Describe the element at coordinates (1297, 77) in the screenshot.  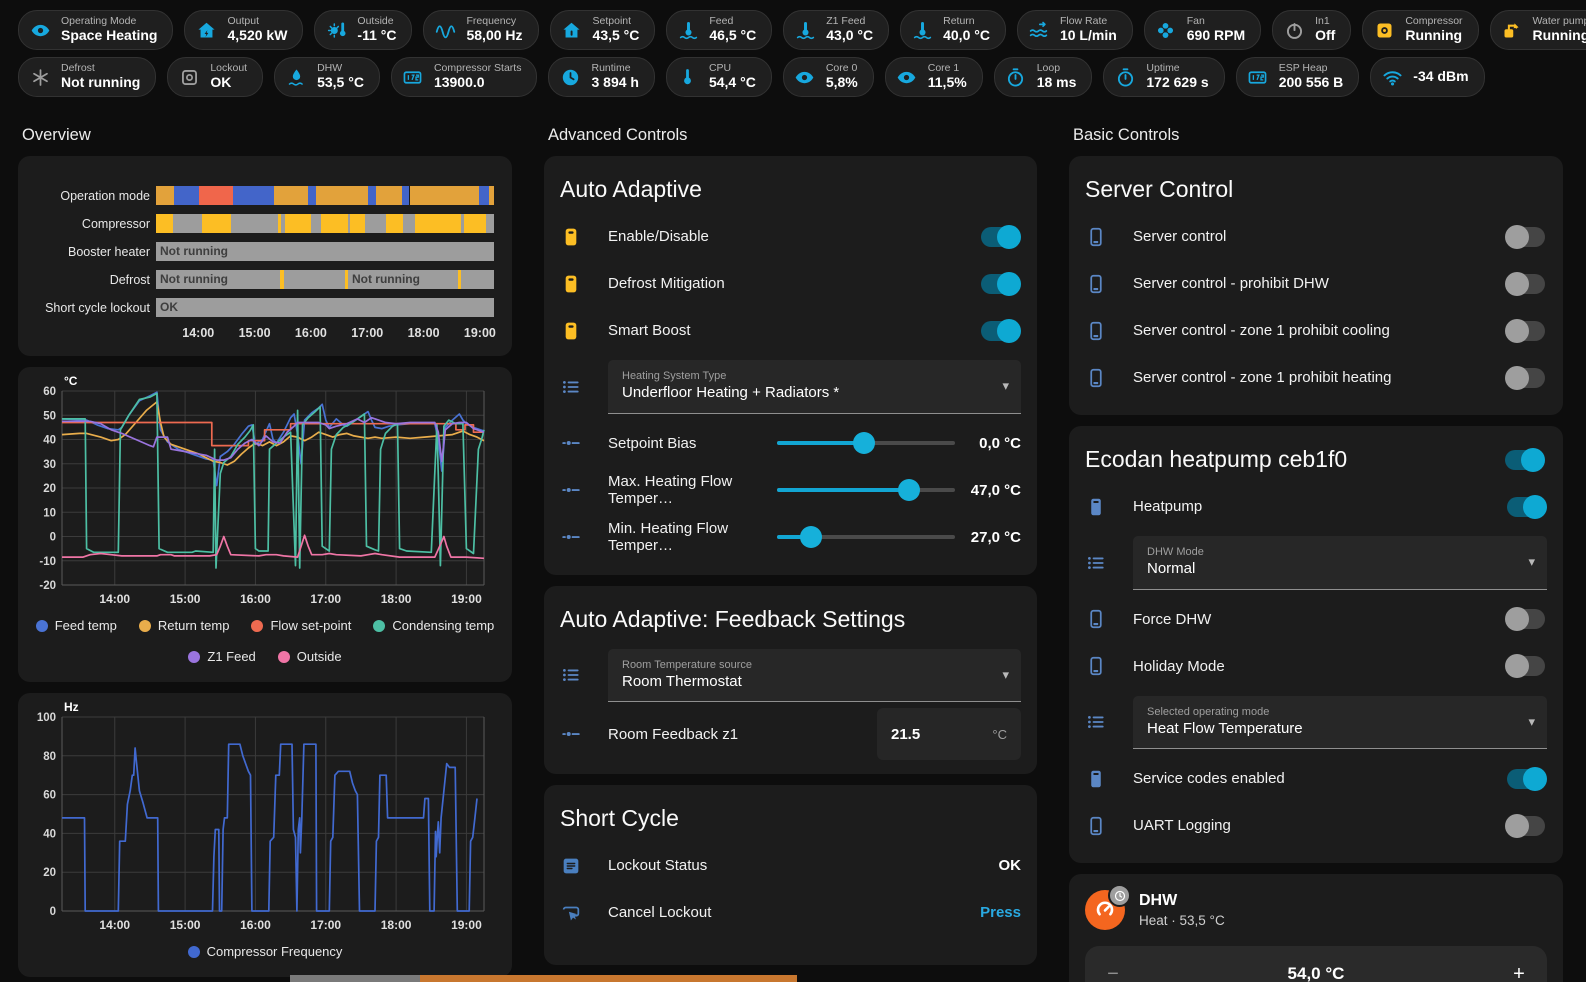
I see `status-chip-esp-heap: ESP Heap 200 556 B` at that location.